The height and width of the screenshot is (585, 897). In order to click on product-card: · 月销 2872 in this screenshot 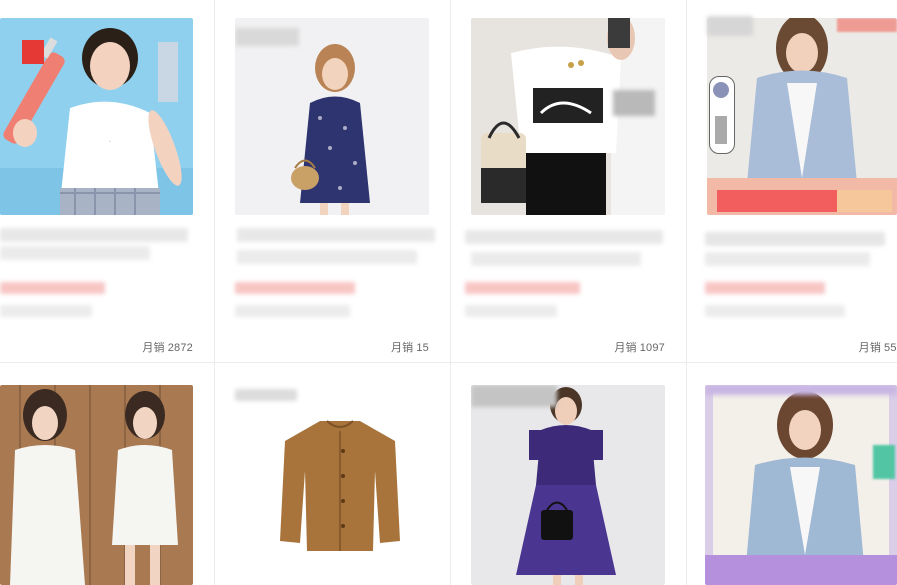, I will do `click(107, 181)`.